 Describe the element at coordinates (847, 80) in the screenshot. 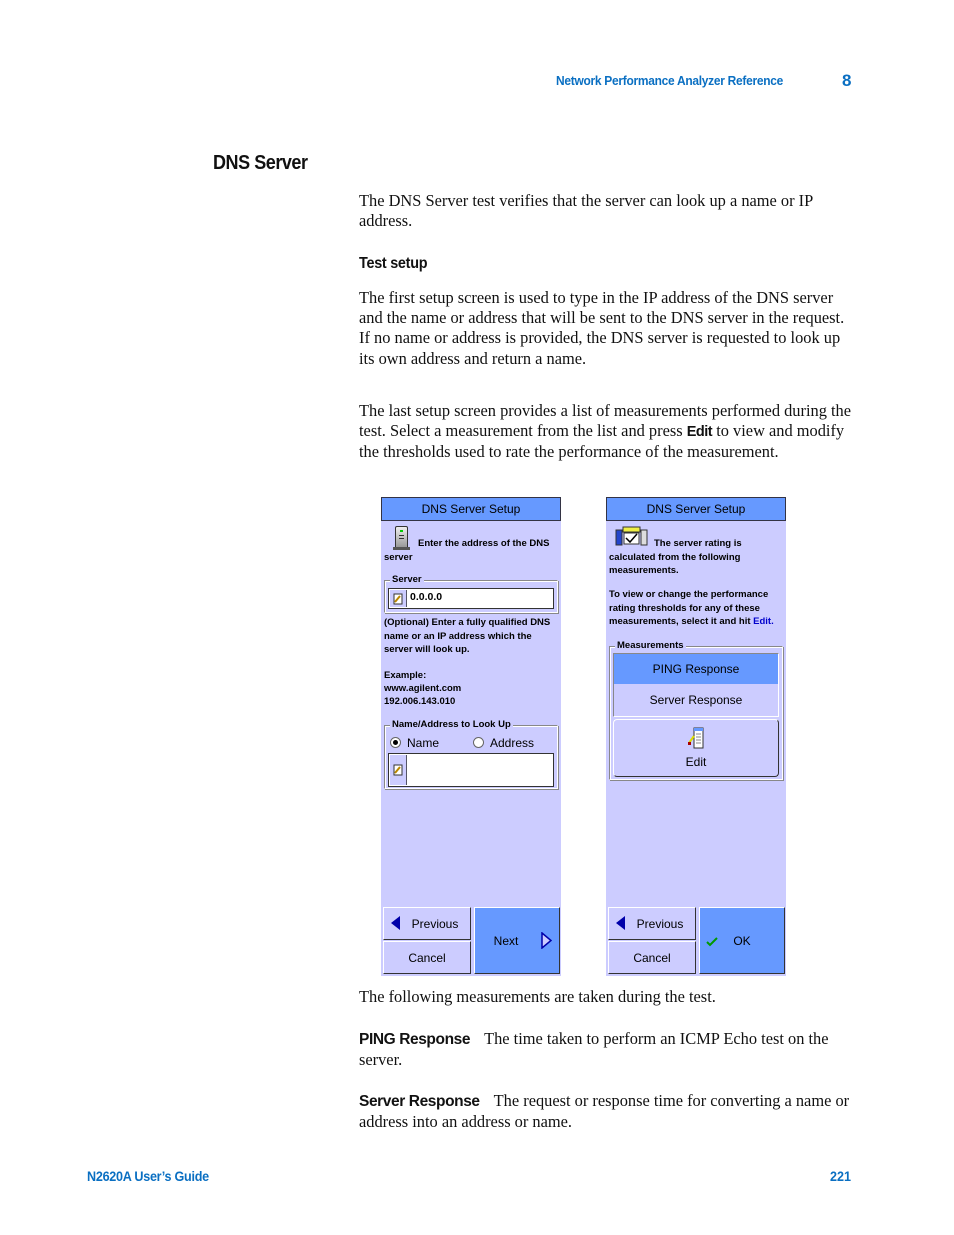

I see `chapter-number: 8` at that location.